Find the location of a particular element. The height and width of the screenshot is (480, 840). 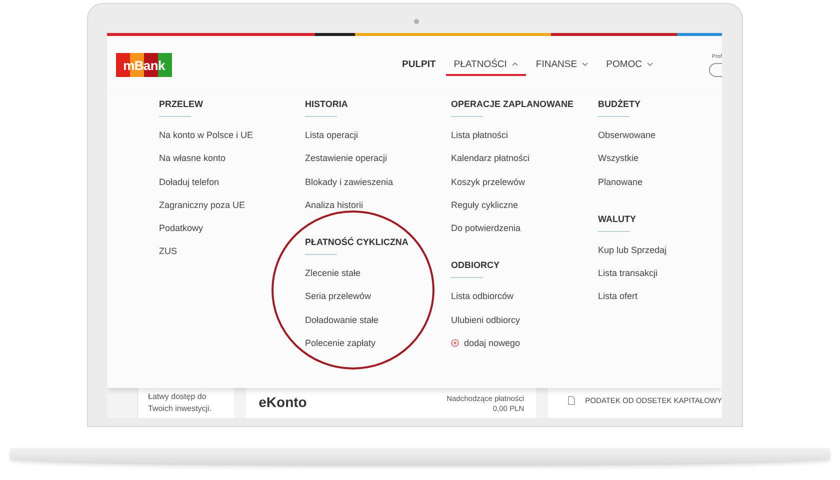

camera-icon is located at coordinates (416, 21).